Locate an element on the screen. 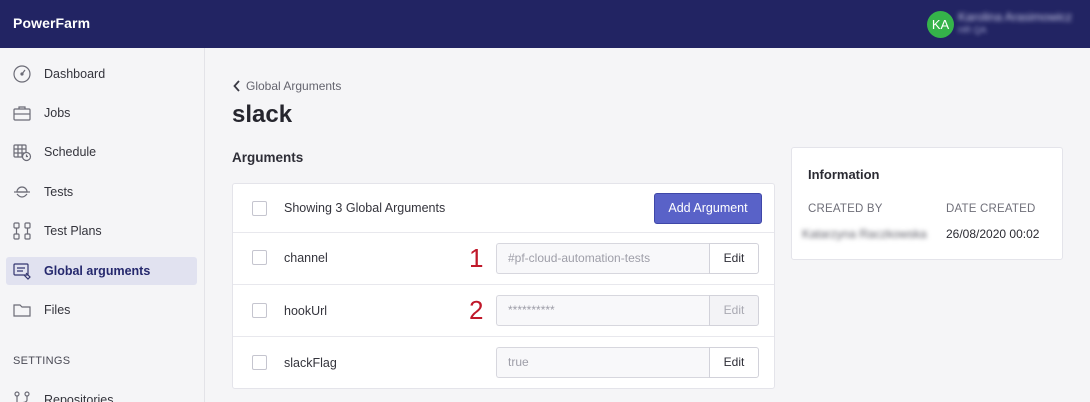 The width and height of the screenshot is (1090, 402). sidebar-item-global-arguments: Global arguments is located at coordinates (101, 271).